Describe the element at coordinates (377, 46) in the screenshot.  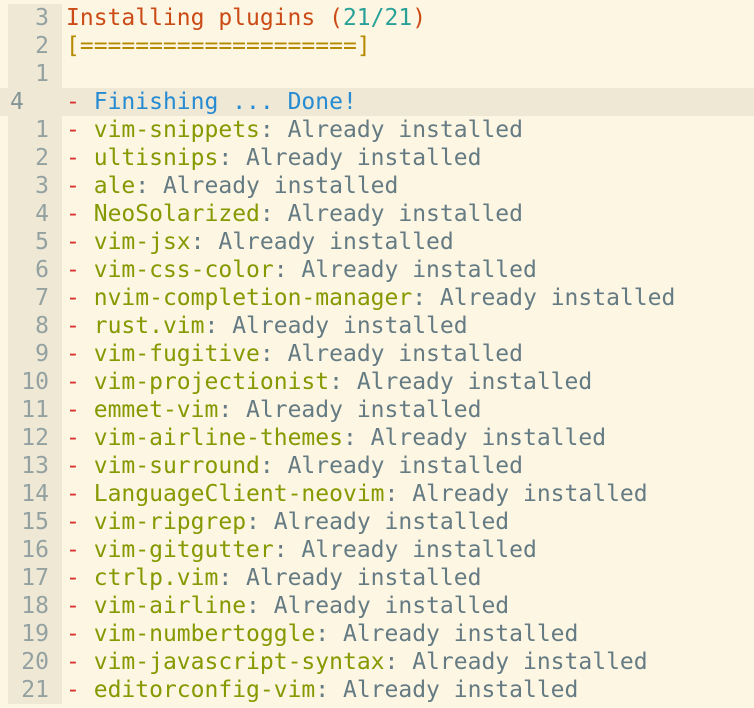
I see `progress-line: 2 [====================]` at that location.